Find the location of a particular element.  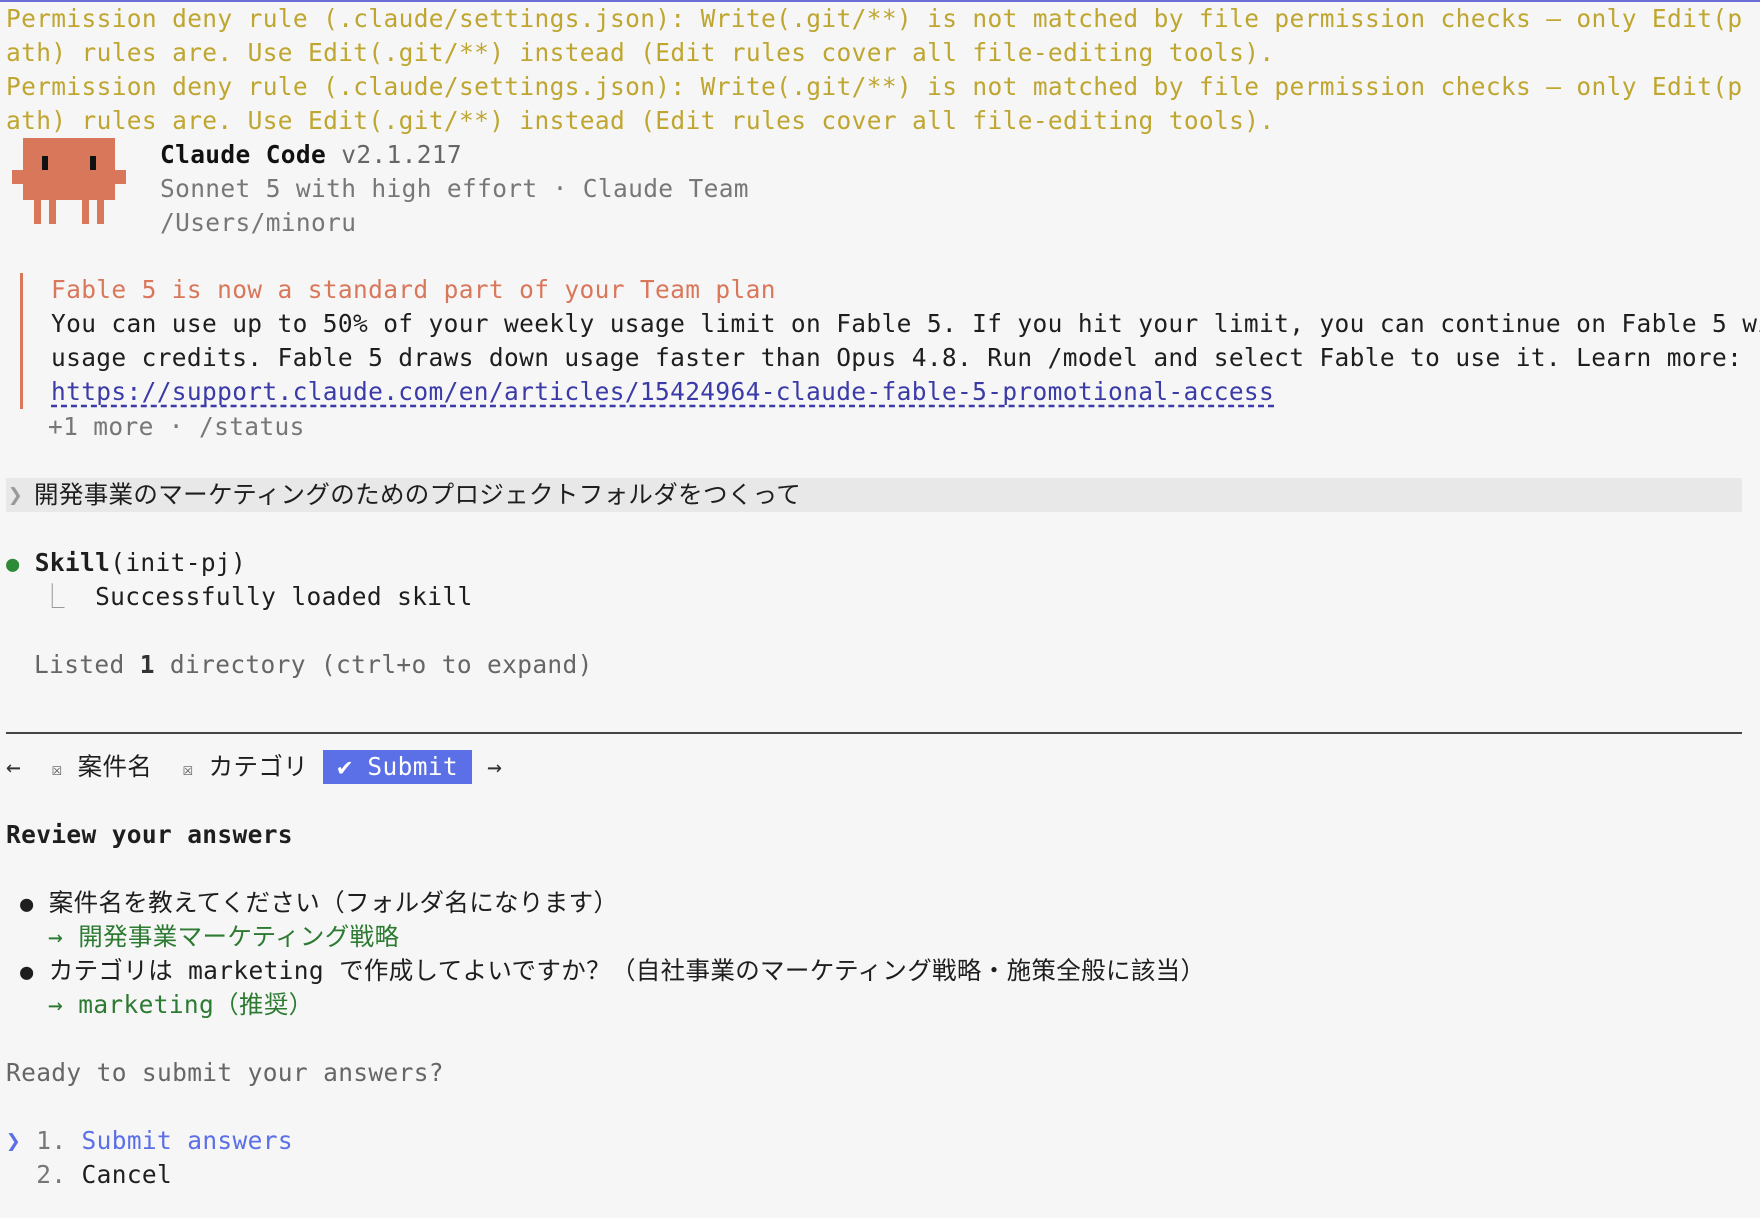

user-prompt-text: 開発事業のマーケティングのためのプロジェクトフォルダをつくって is located at coordinates (418, 494).